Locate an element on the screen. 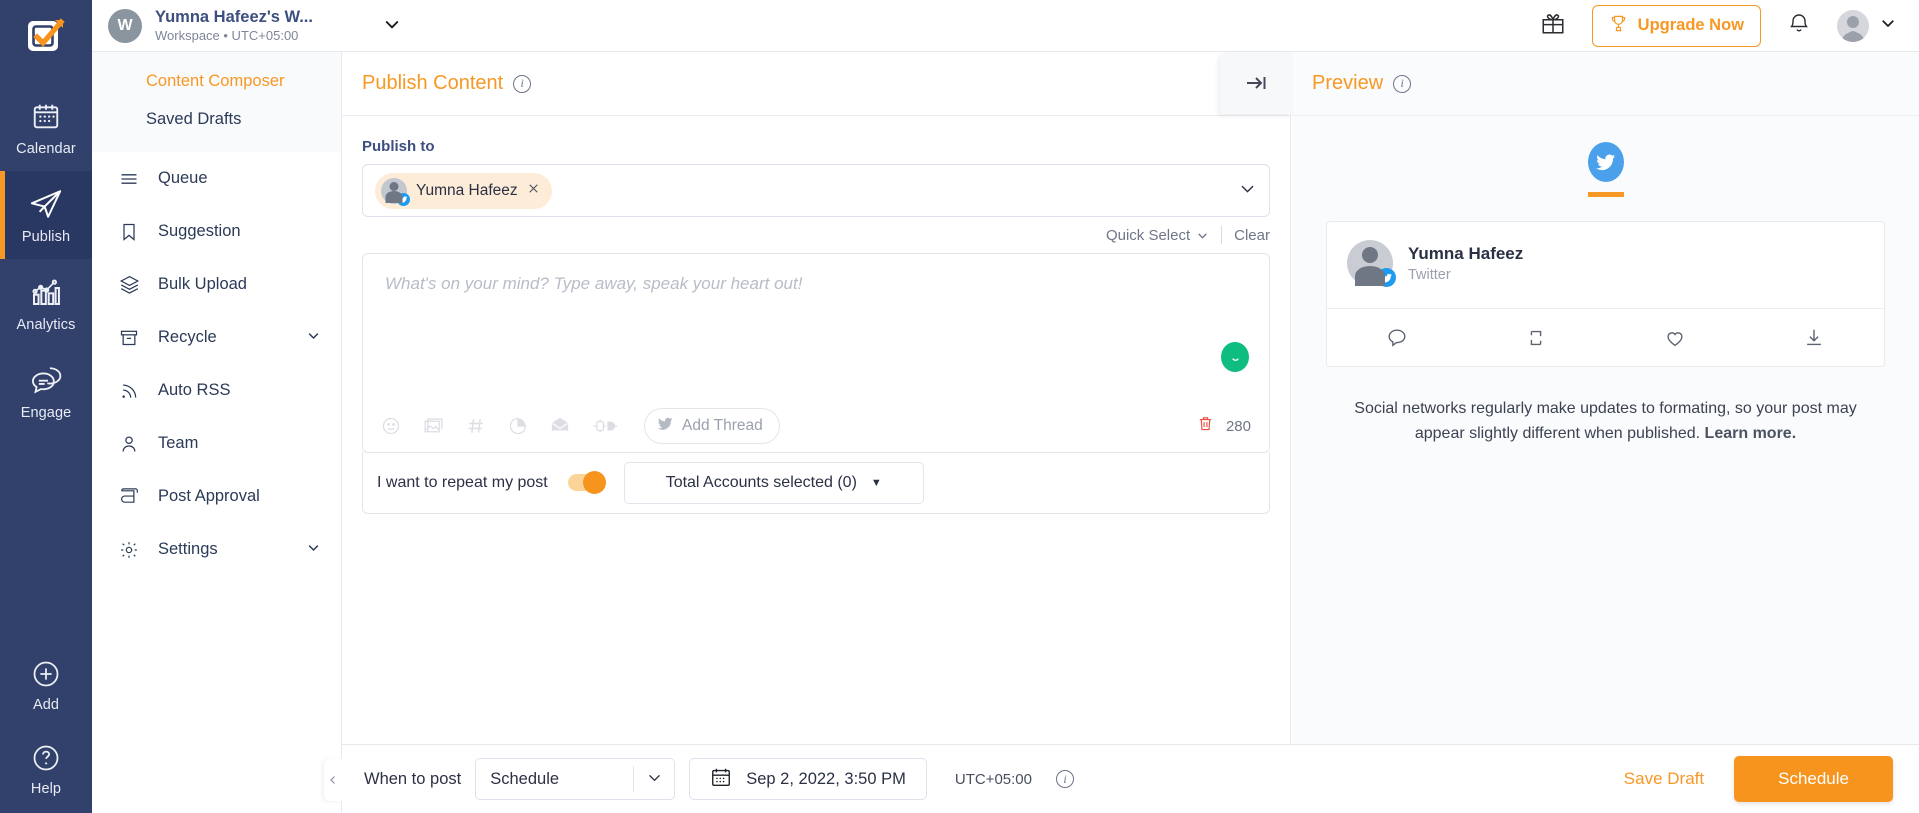 Image resolution: width=1919 pixels, height=813 pixels. emoji-icon is located at coordinates (391, 426).